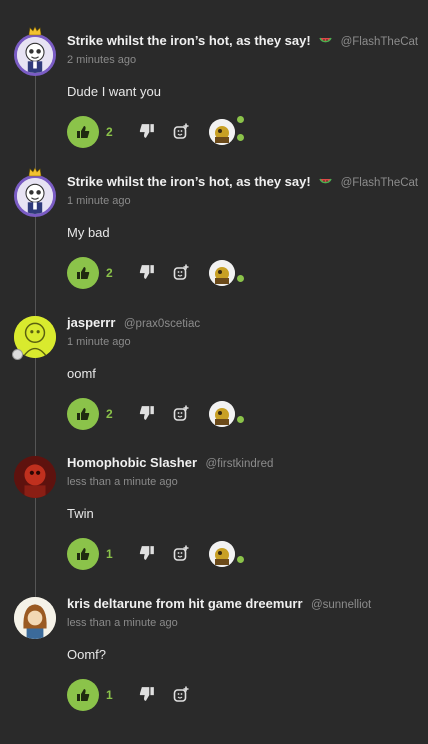 This screenshot has height=744, width=428. I want to click on timestamp: 2 minutes ago, so click(101, 60).